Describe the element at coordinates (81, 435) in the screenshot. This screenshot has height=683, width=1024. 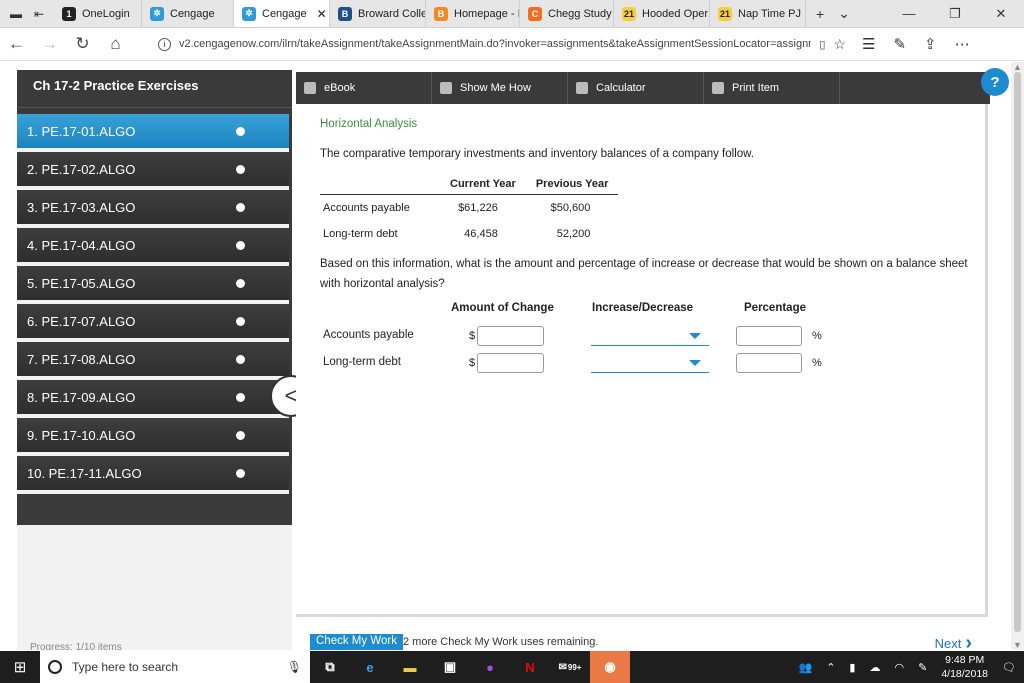
I see `question-label: 9. PE.17-10.ALGO` at that location.